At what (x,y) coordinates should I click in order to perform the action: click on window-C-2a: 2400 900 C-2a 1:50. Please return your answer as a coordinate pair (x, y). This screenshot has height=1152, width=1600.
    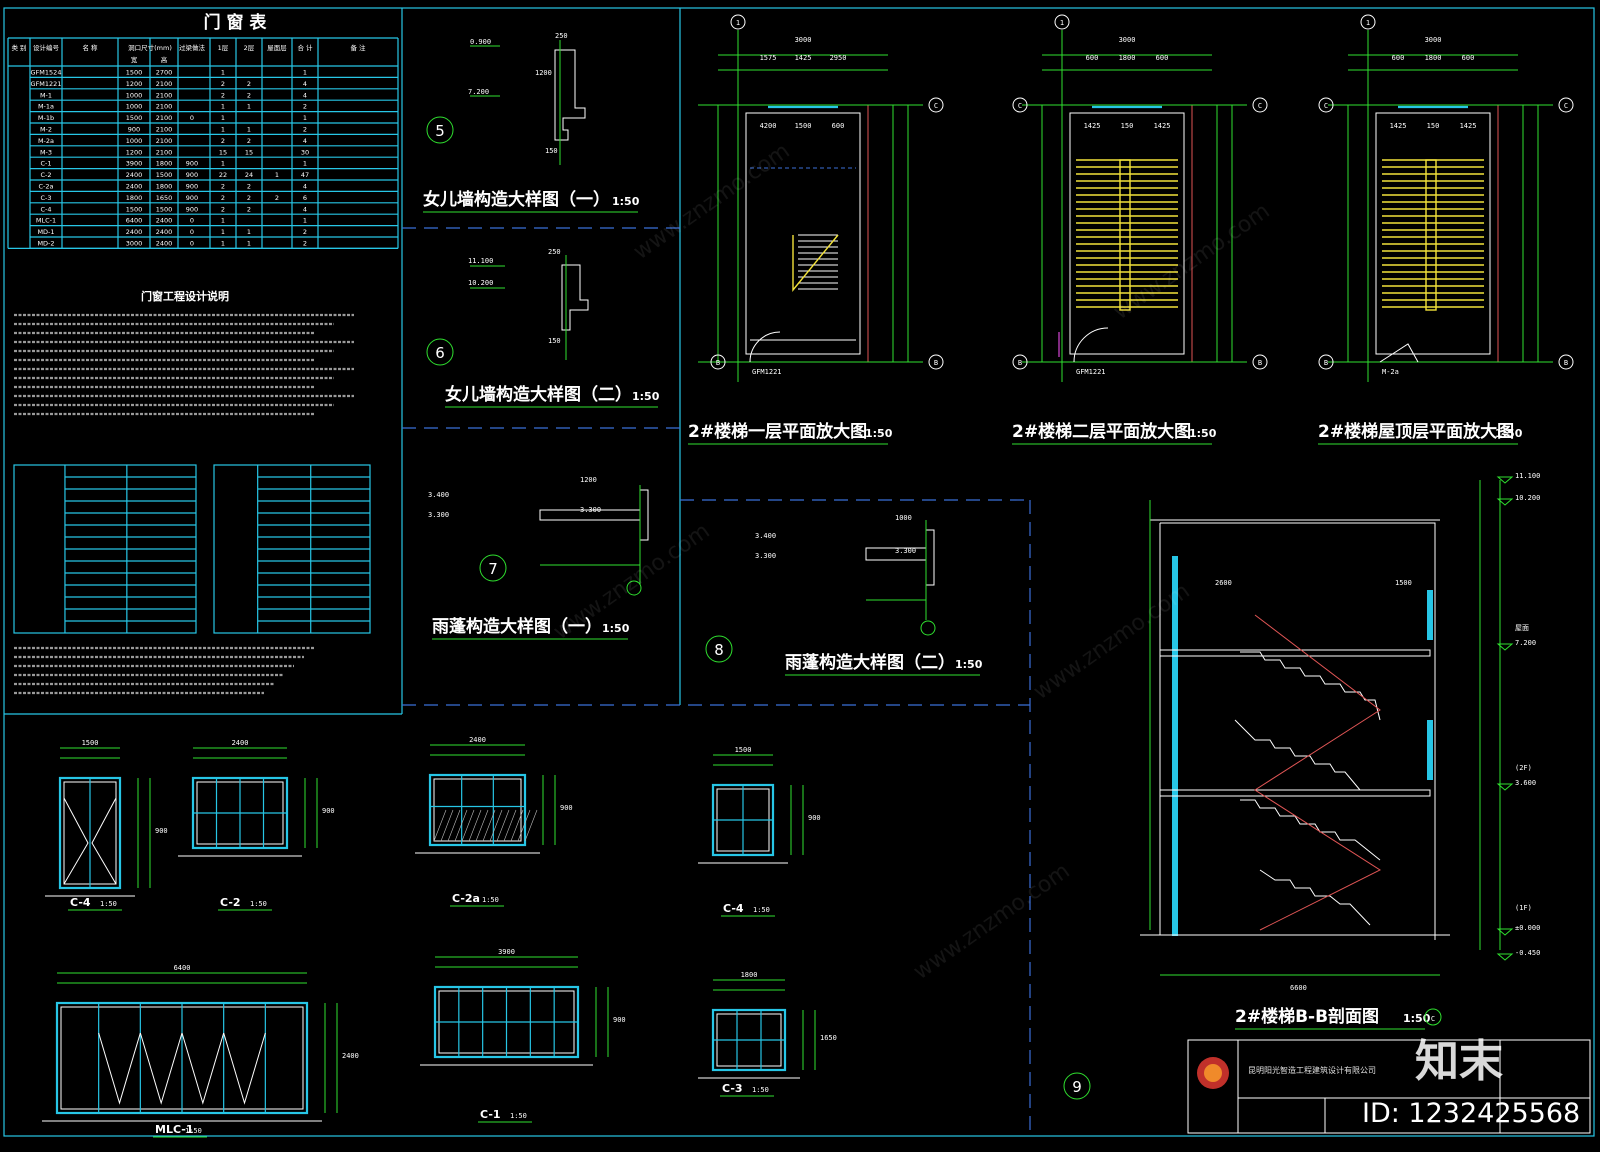
    Looking at the image, I should click on (494, 821).